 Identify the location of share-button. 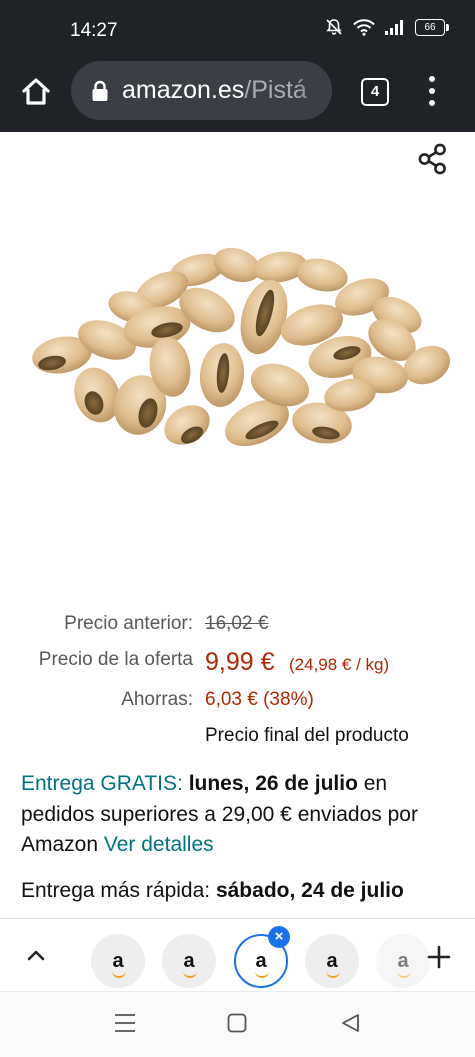
(433, 159).